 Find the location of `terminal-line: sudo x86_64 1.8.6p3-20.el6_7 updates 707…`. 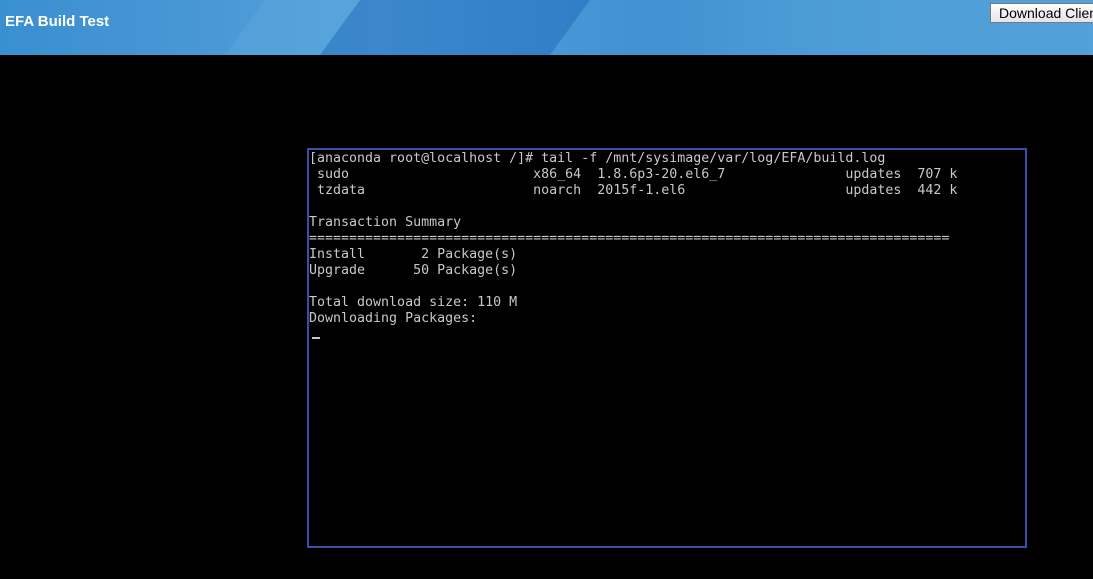

terminal-line: sudo x86_64 1.8.6p3-20.el6_7 updates 707… is located at coordinates (633, 174).